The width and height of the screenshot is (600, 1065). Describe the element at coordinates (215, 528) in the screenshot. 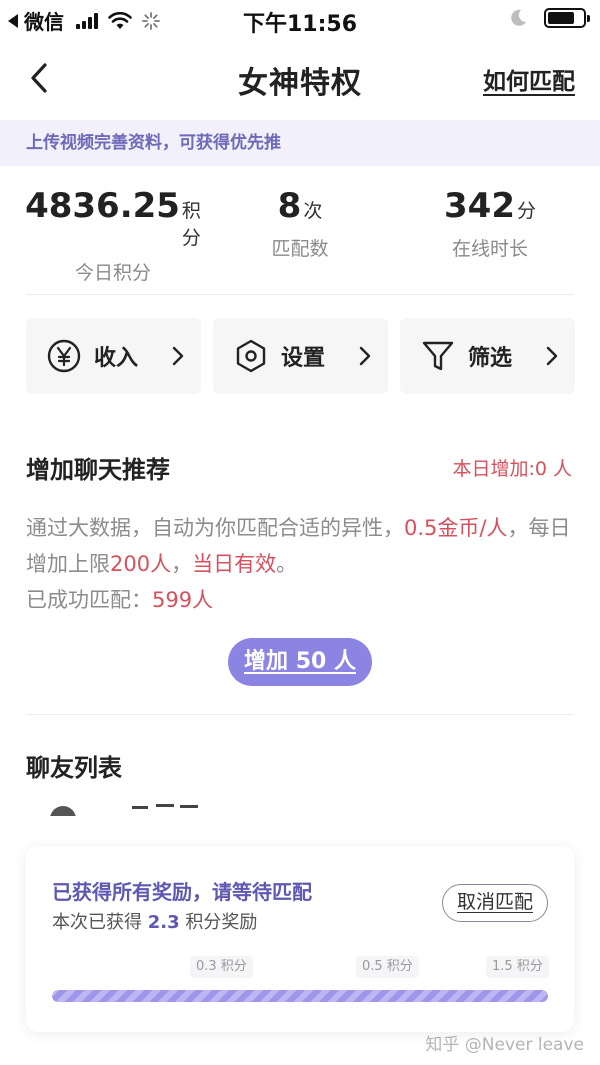

I see `desc-text: 通过大数据，自动为你匹配合适的异性，` at that location.